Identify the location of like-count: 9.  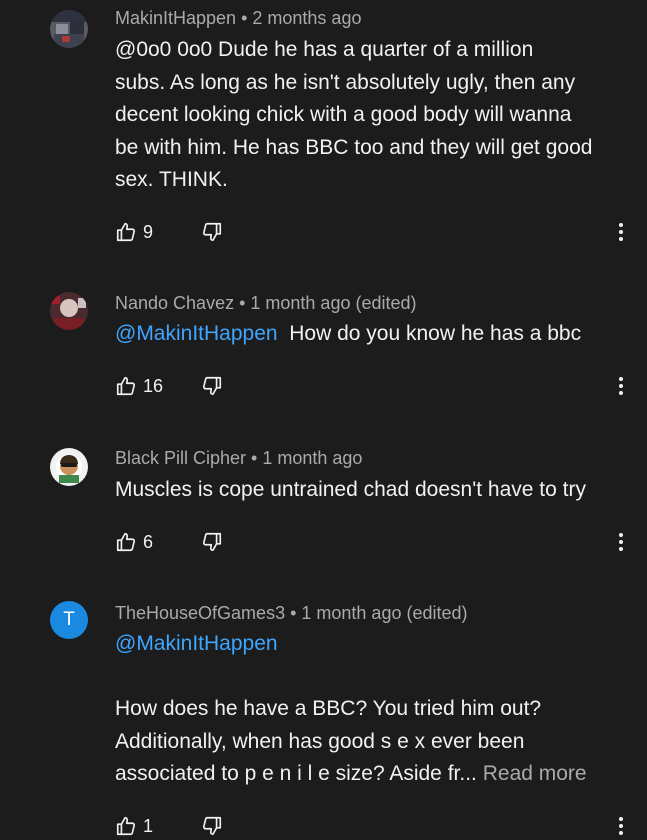
(148, 231).